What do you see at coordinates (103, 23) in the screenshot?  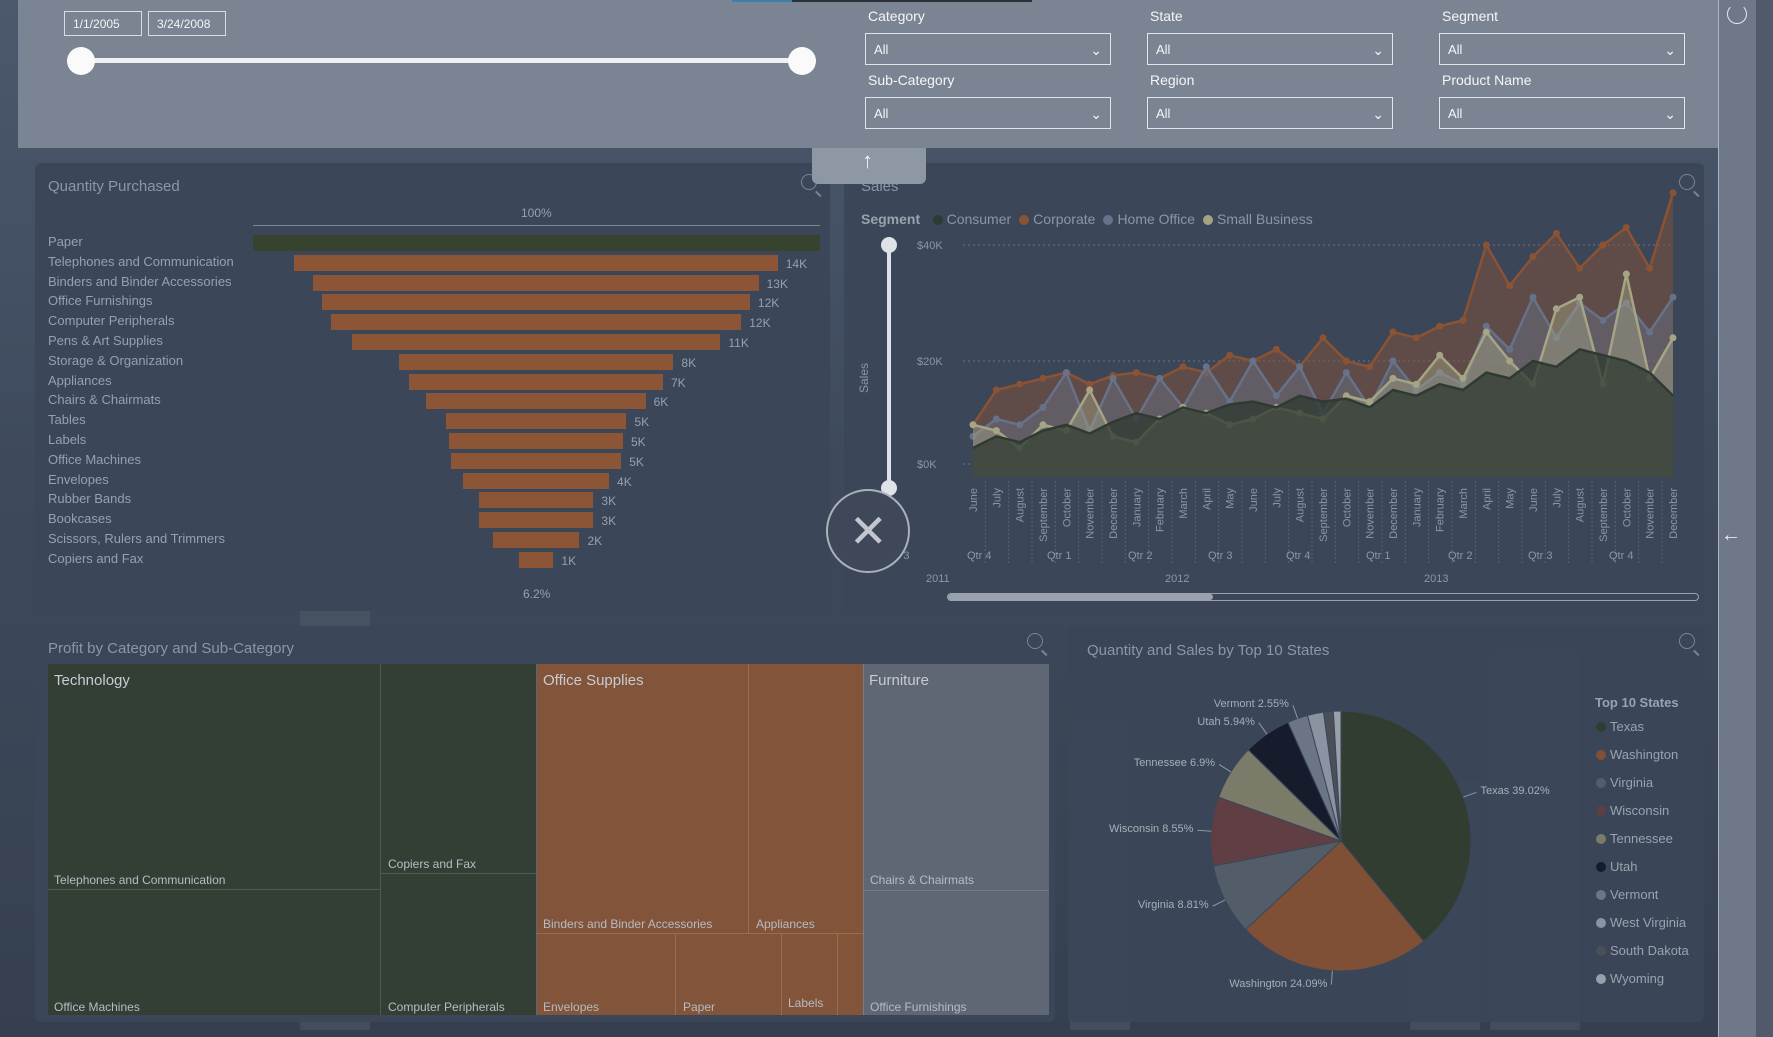 I see `date-from-input: 1/1/2005` at bounding box center [103, 23].